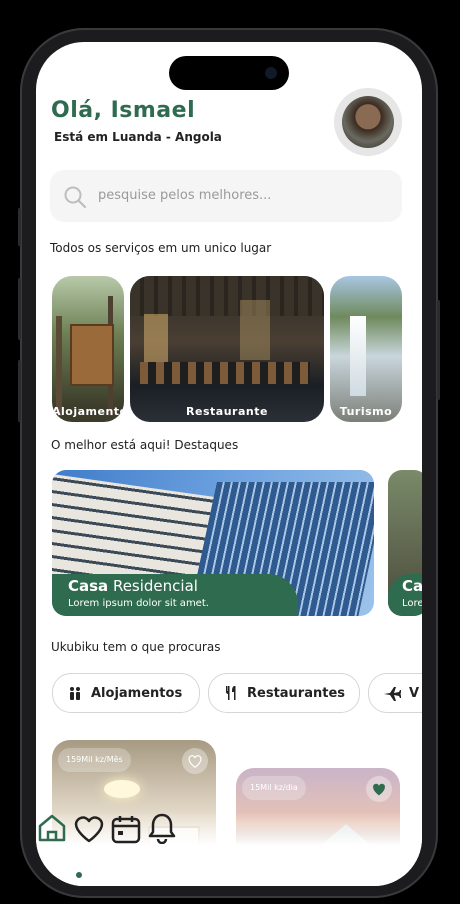 The height and width of the screenshot is (904, 460). Describe the element at coordinates (412, 586) in the screenshot. I see `highlight-title: Ca` at that location.